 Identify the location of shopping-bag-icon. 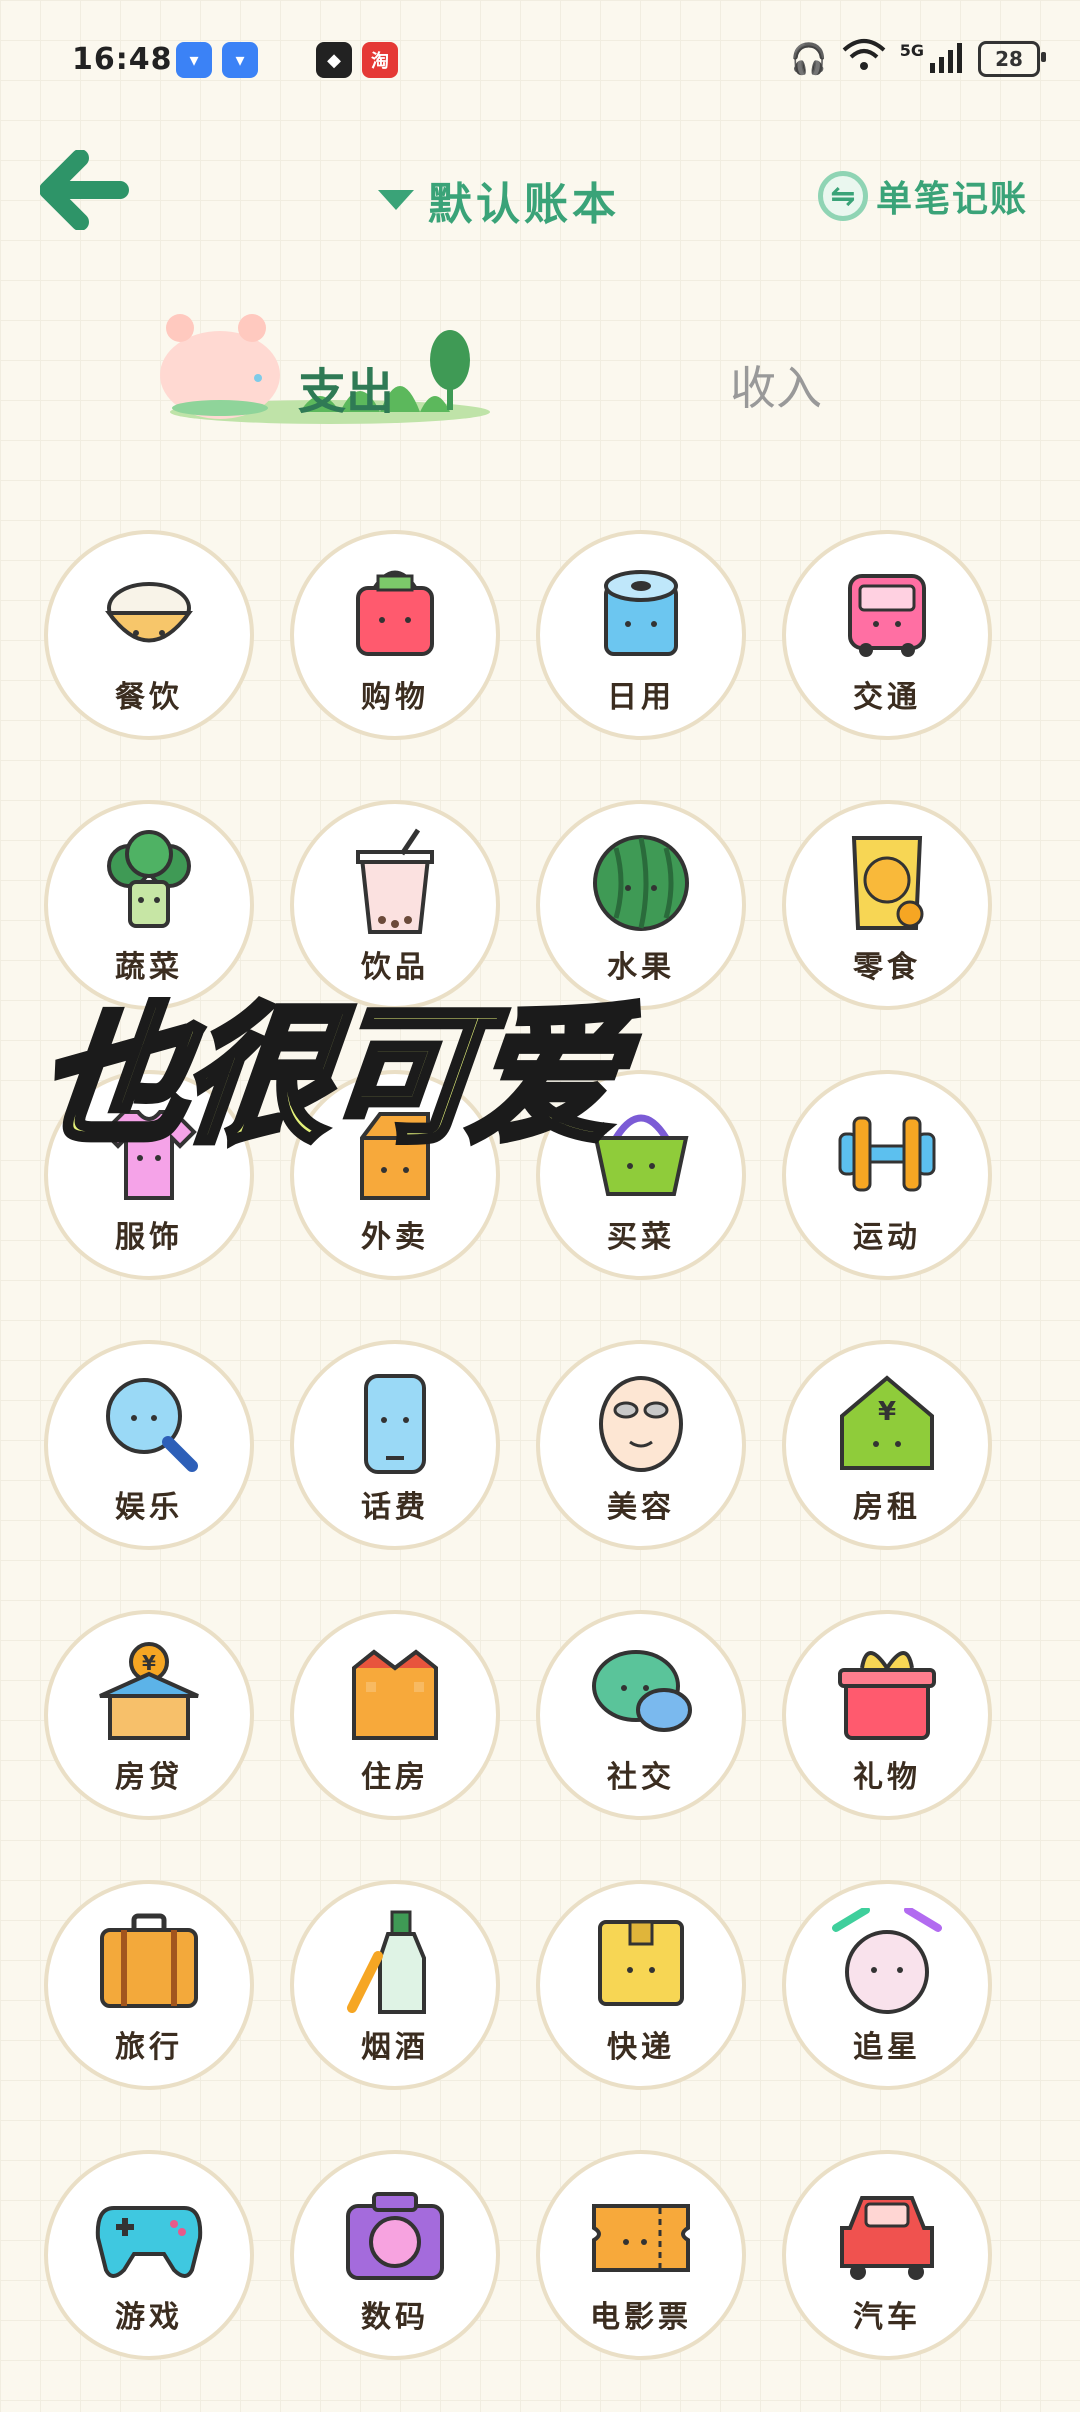
(395, 613).